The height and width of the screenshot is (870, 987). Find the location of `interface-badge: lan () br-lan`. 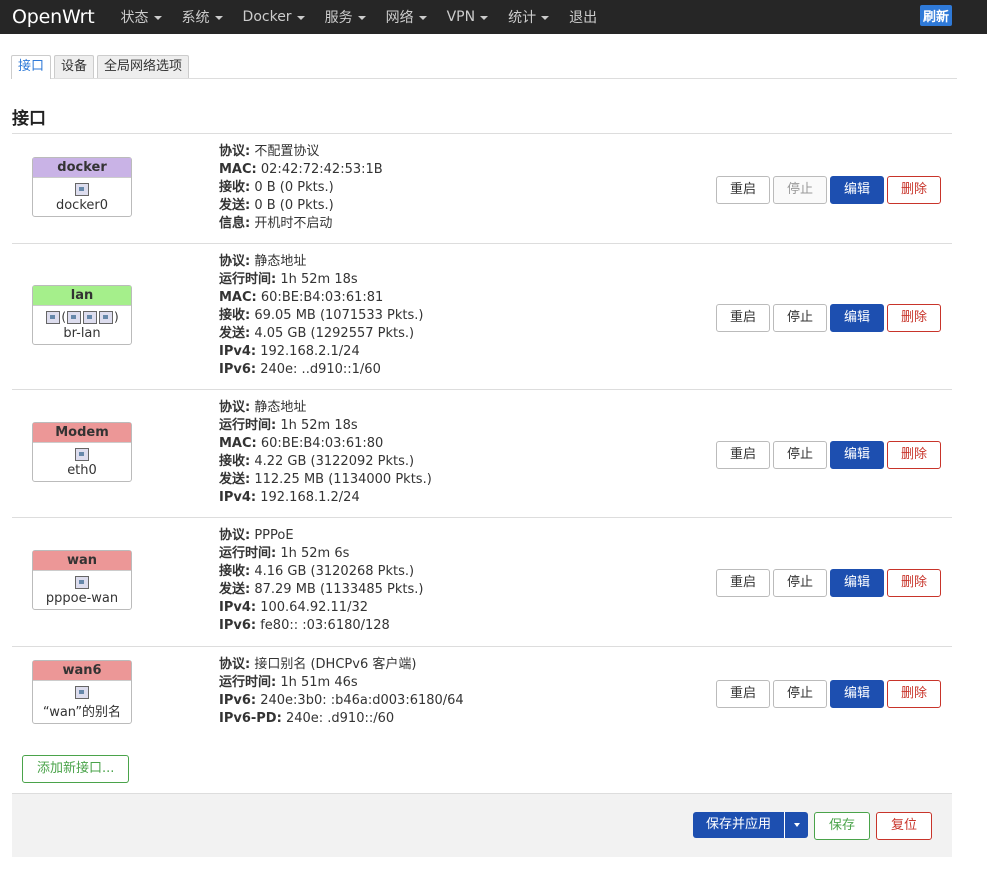

interface-badge: lan () br-lan is located at coordinates (82, 315).